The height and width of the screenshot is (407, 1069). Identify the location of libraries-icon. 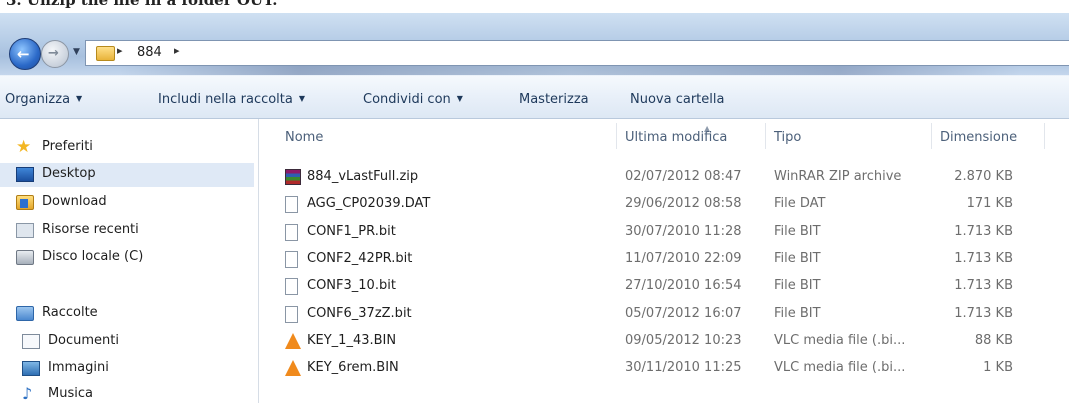
(25, 313).